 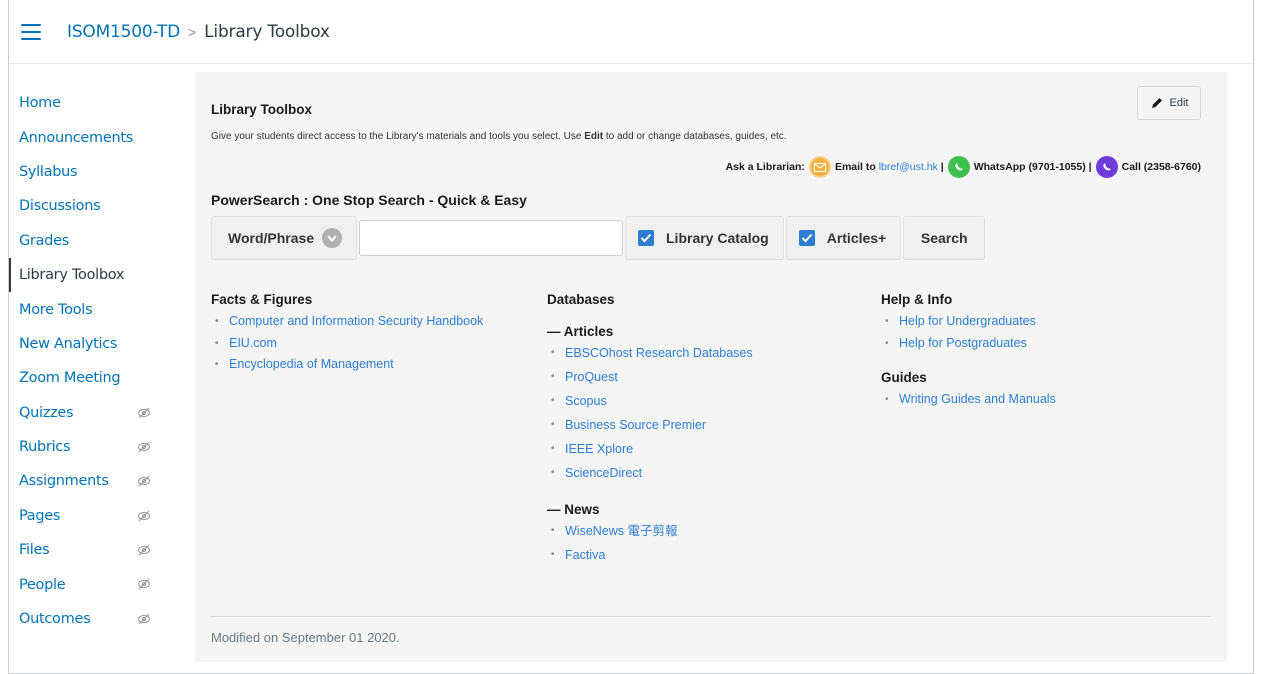 I want to click on sidebar-item-label: More Tools, so click(x=56, y=309).